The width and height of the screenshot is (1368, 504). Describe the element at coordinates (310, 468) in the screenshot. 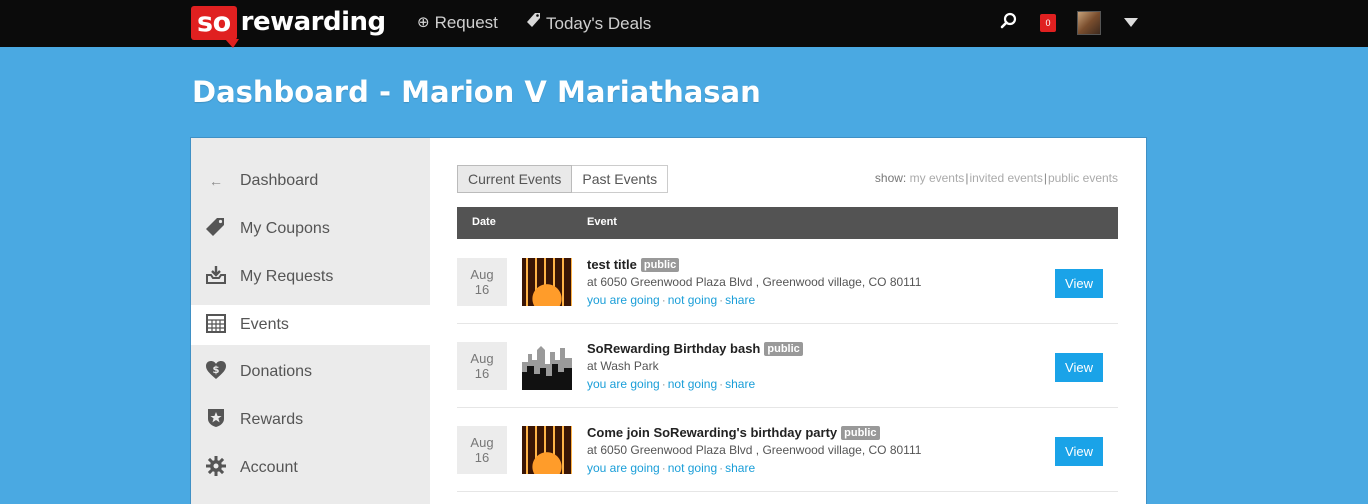

I see `sidebar-item-account: Account` at that location.